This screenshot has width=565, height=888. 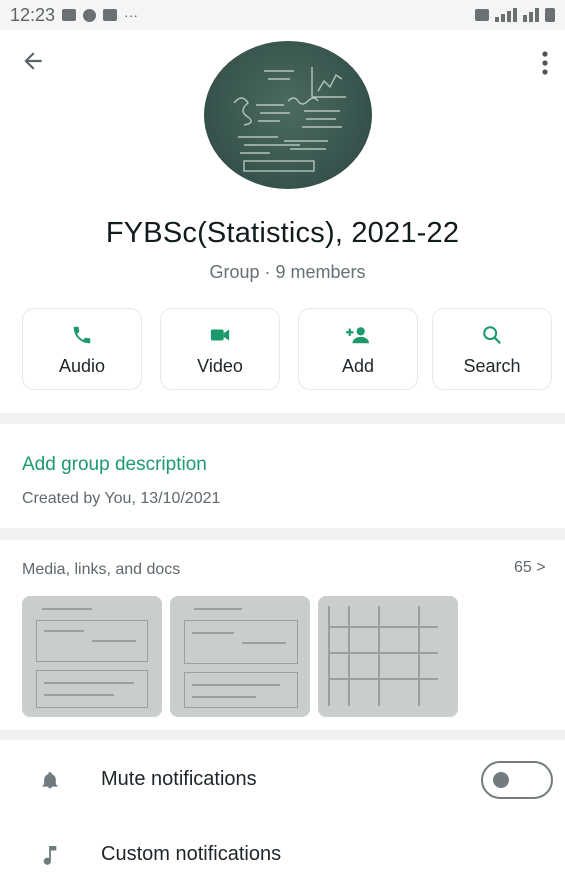 What do you see at coordinates (357, 335) in the screenshot?
I see `add-person-icon` at bounding box center [357, 335].